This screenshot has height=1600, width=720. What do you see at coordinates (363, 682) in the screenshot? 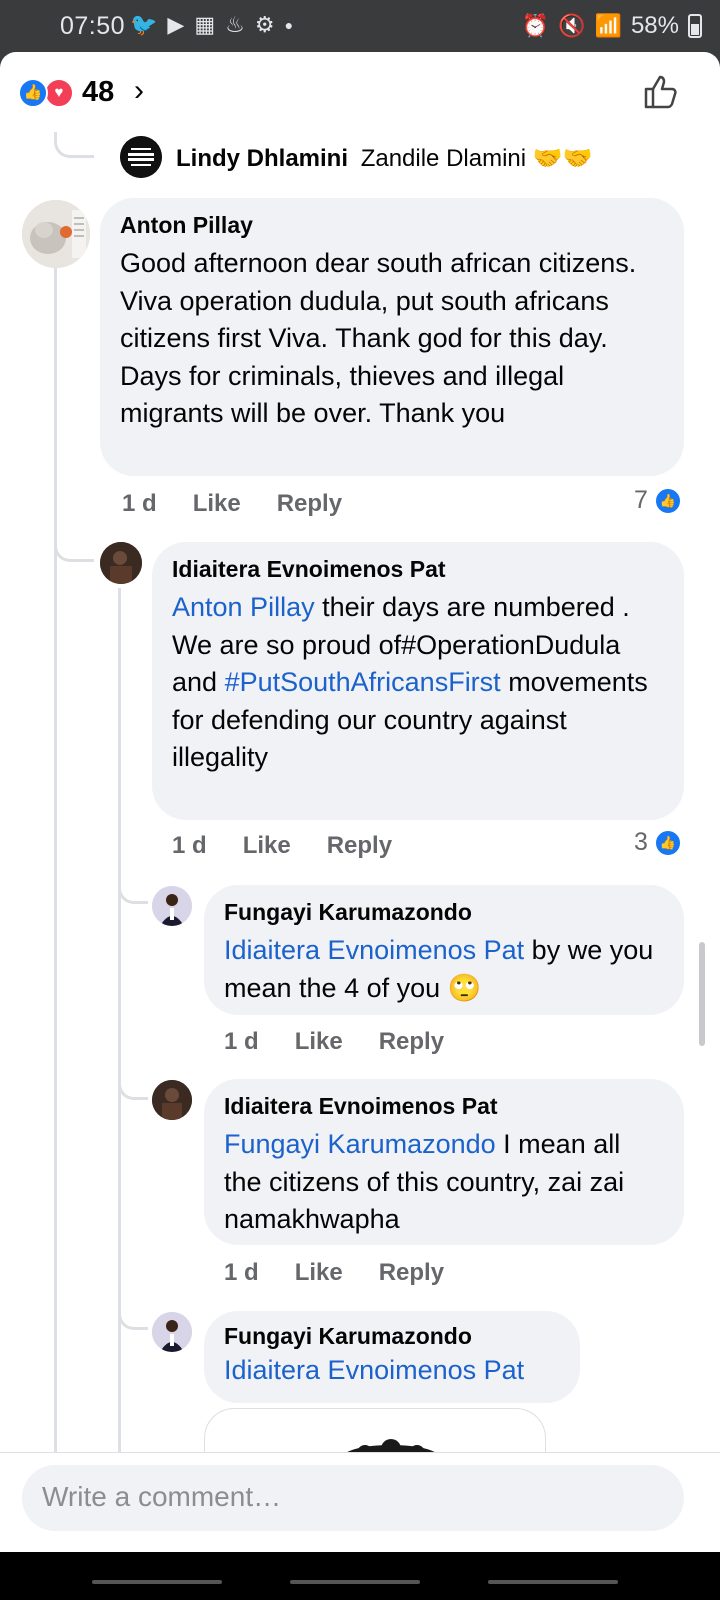
I see `hashtag-link: #PutSouthAfricansFirst` at bounding box center [363, 682].